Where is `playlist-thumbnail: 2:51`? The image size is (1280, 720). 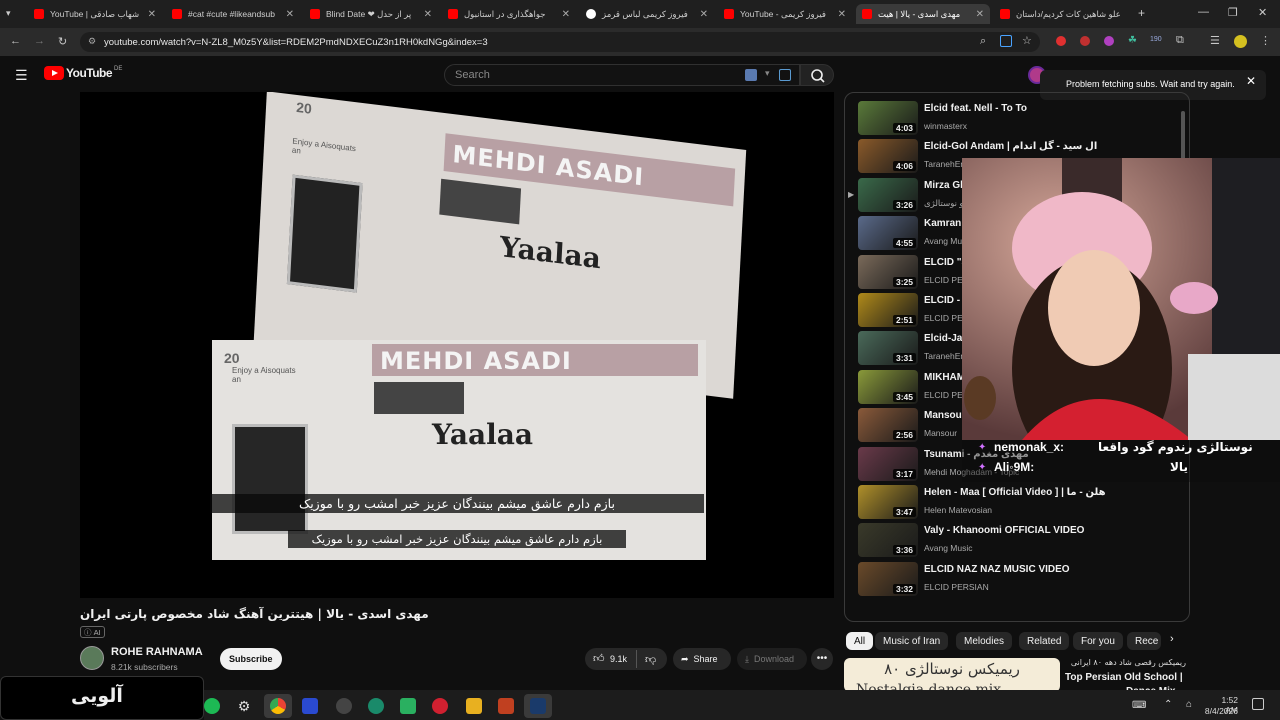
playlist-thumbnail: 2:51 is located at coordinates (888, 310).